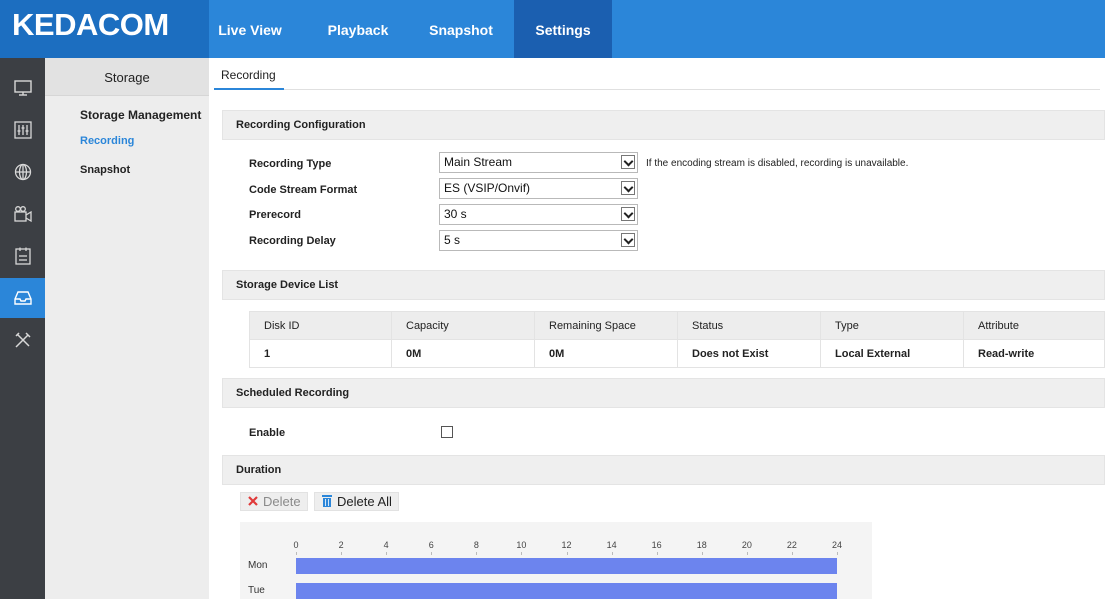  Describe the element at coordinates (22, 340) in the screenshot. I see `tools-icon` at that location.